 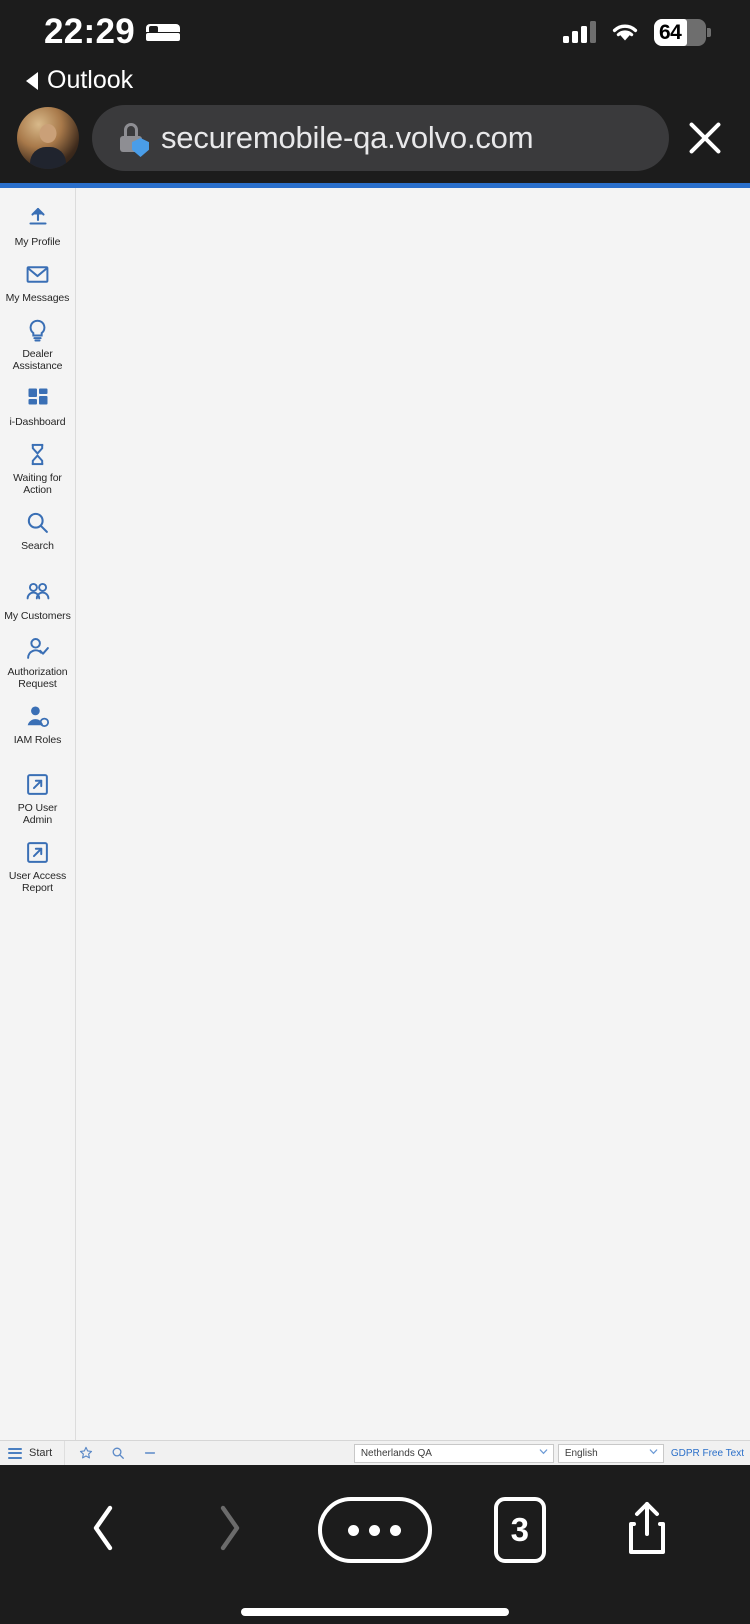 What do you see at coordinates (38, 454) in the screenshot?
I see `hourglass-icon` at bounding box center [38, 454].